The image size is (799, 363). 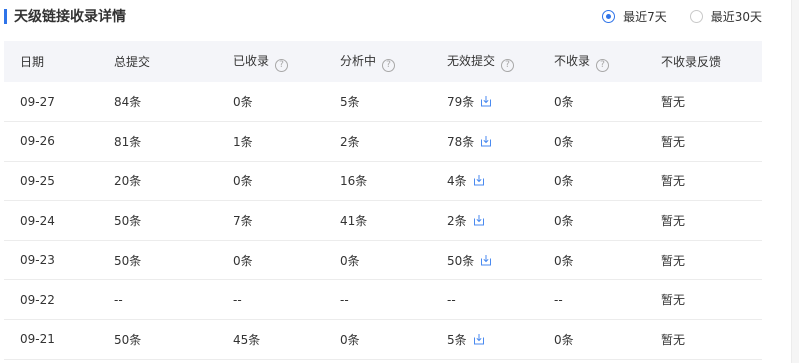 I want to click on invalid-submitted-cell: 50条, so click(x=484, y=260).